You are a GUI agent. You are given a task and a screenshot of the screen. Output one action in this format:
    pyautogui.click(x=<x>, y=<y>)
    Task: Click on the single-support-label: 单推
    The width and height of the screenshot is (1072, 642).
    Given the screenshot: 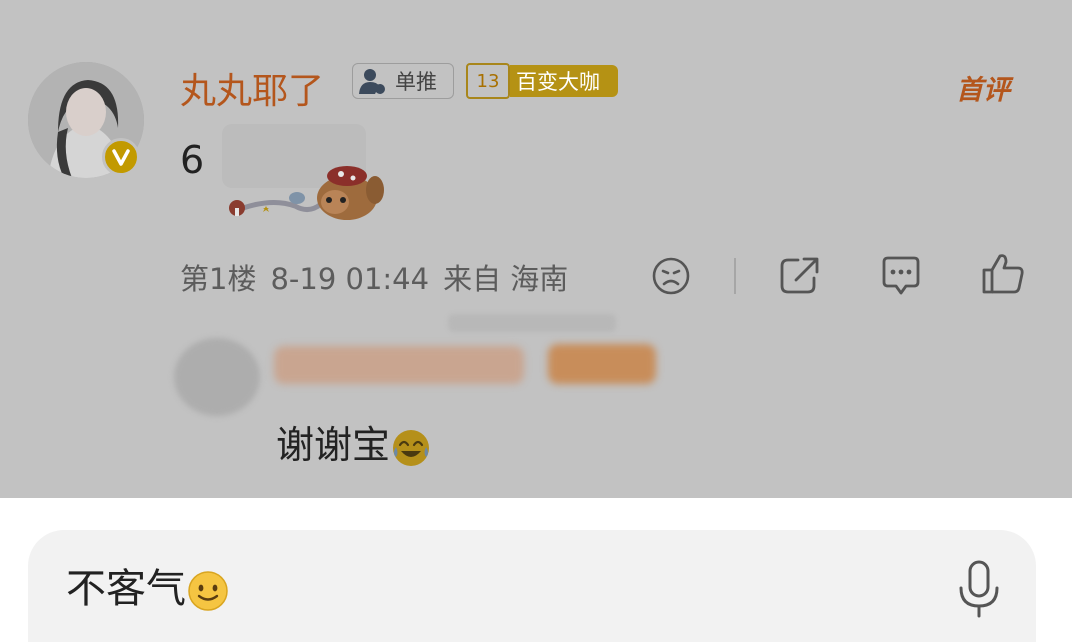 What is the action you would take?
    pyautogui.click(x=416, y=82)
    